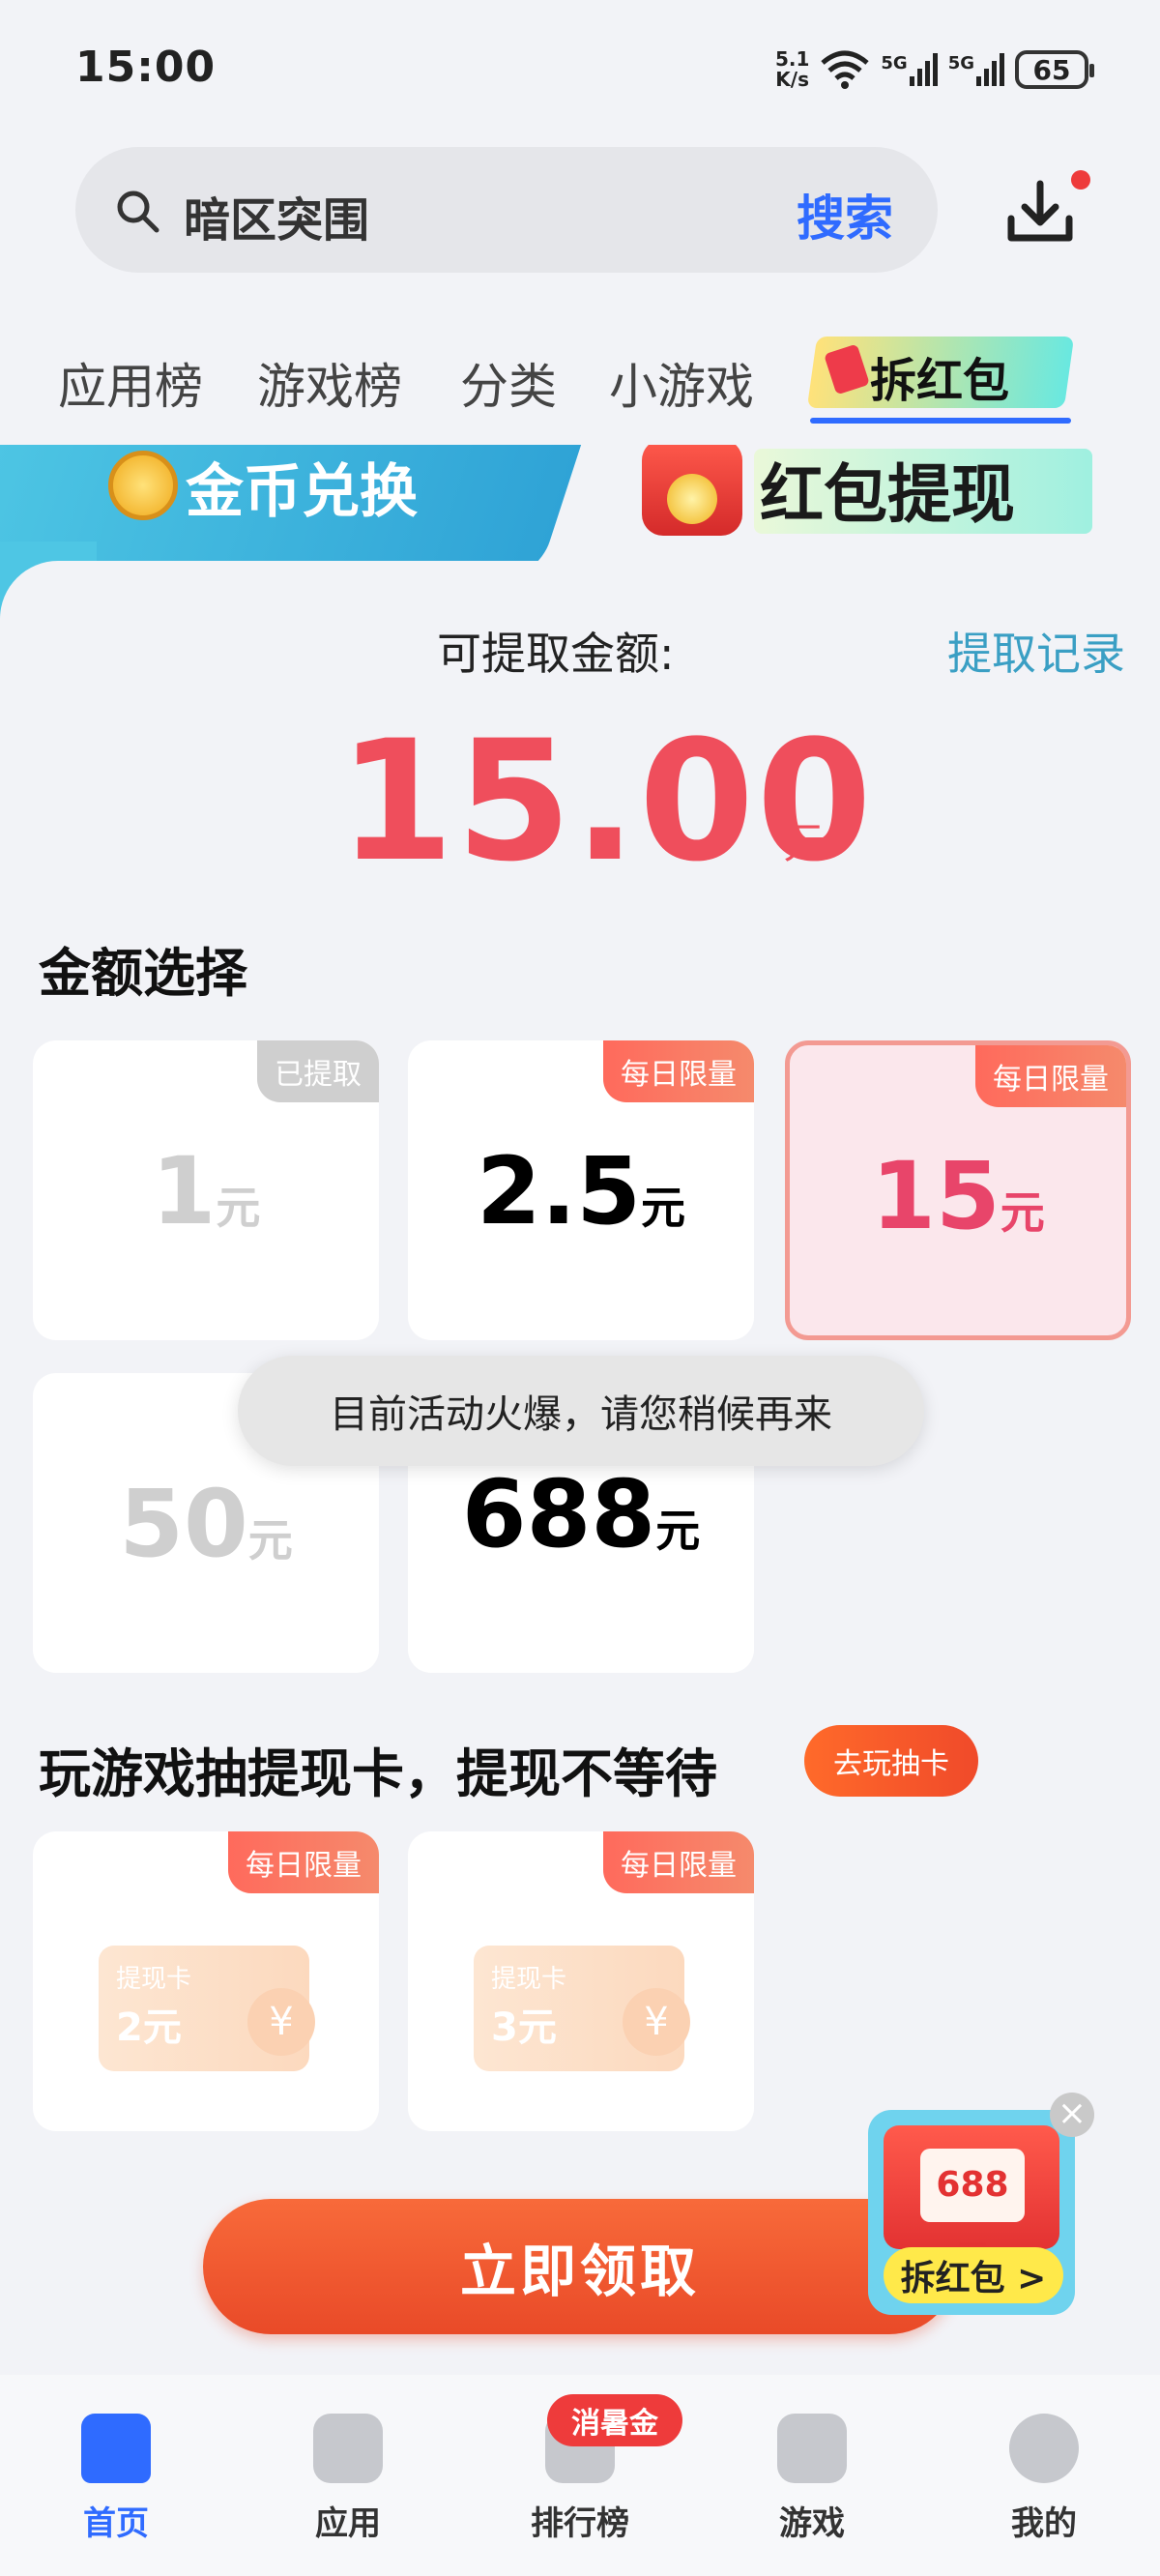  I want to click on amount-option: 已提取 1元, so click(206, 1190).